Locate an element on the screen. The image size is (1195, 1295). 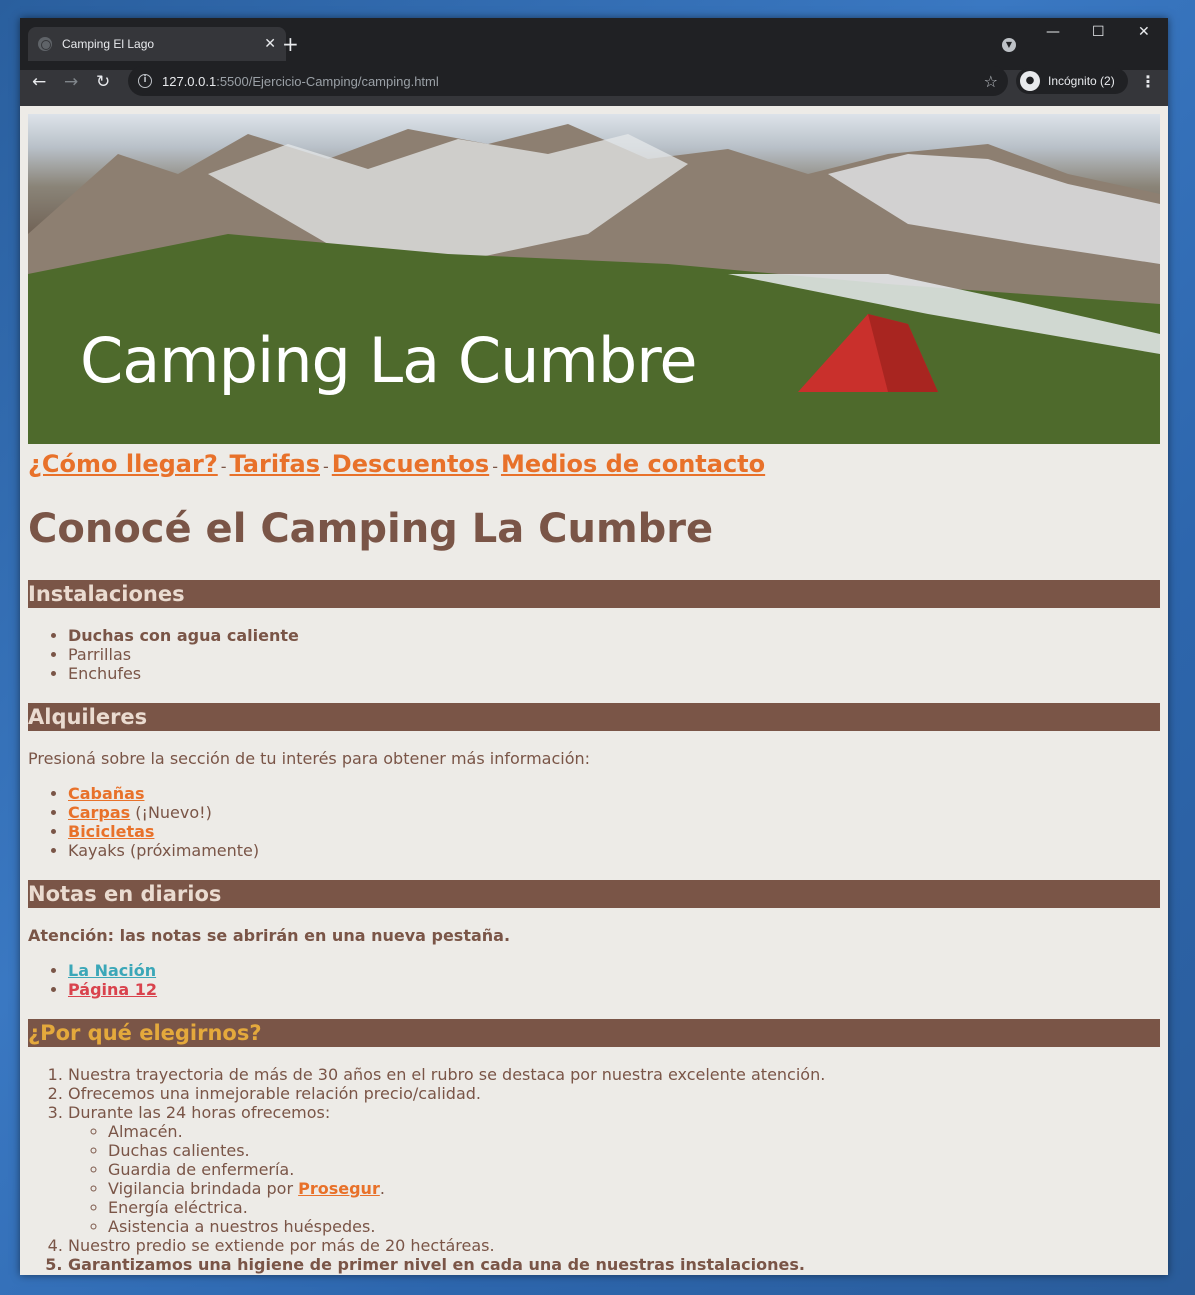
section-heading-por-que: ¿Por qué elegirnos? is located at coordinates (594, 1033).